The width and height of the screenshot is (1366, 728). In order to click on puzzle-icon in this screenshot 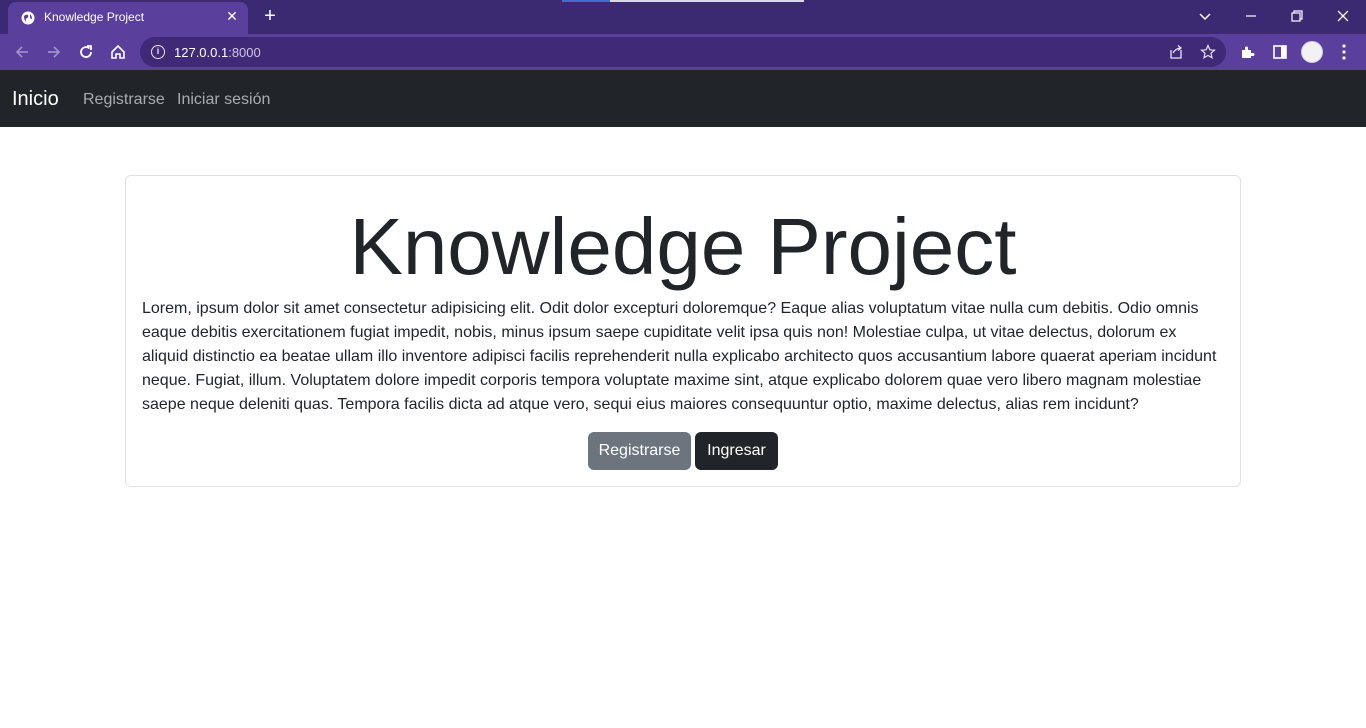, I will do `click(1248, 52)`.